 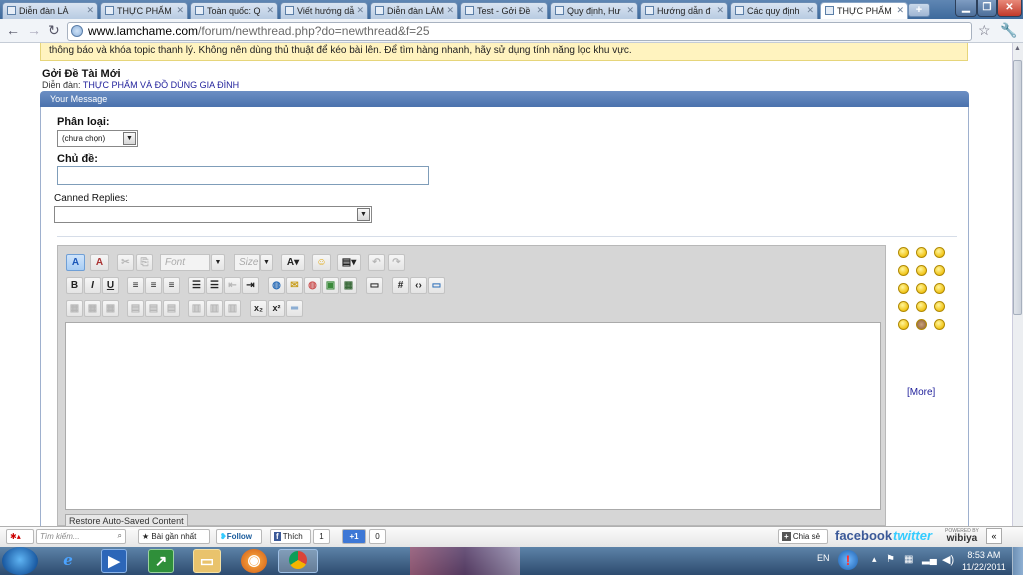 I want to click on italic-icon: I, so click(x=92, y=285).